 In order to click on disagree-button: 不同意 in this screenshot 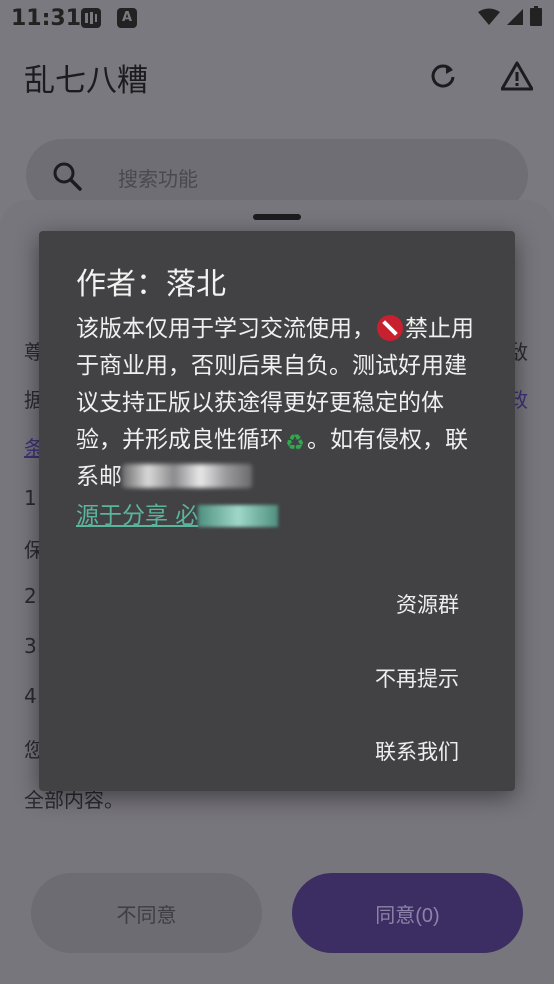, I will do `click(146, 913)`.